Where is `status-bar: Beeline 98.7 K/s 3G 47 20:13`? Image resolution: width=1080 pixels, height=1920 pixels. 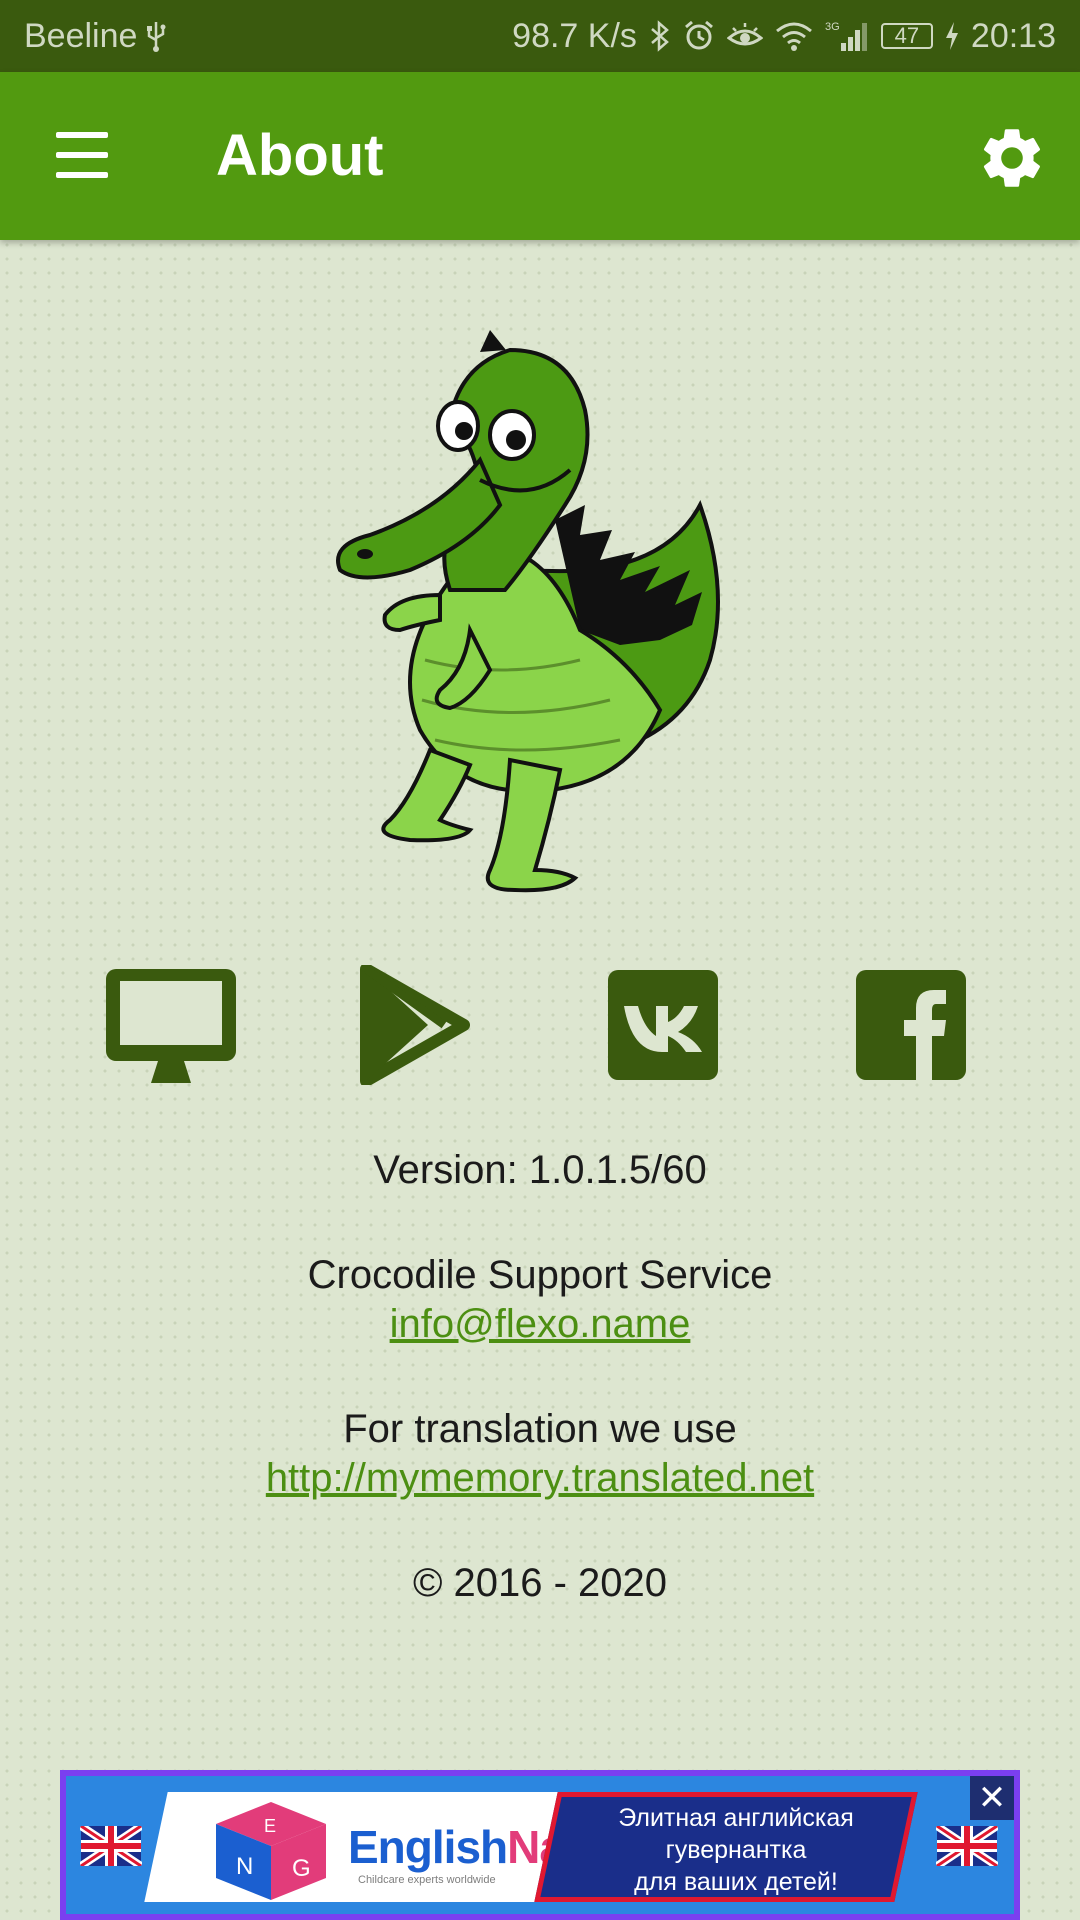
status-bar: Beeline 98.7 K/s 3G 47 20:13 is located at coordinates (540, 36).